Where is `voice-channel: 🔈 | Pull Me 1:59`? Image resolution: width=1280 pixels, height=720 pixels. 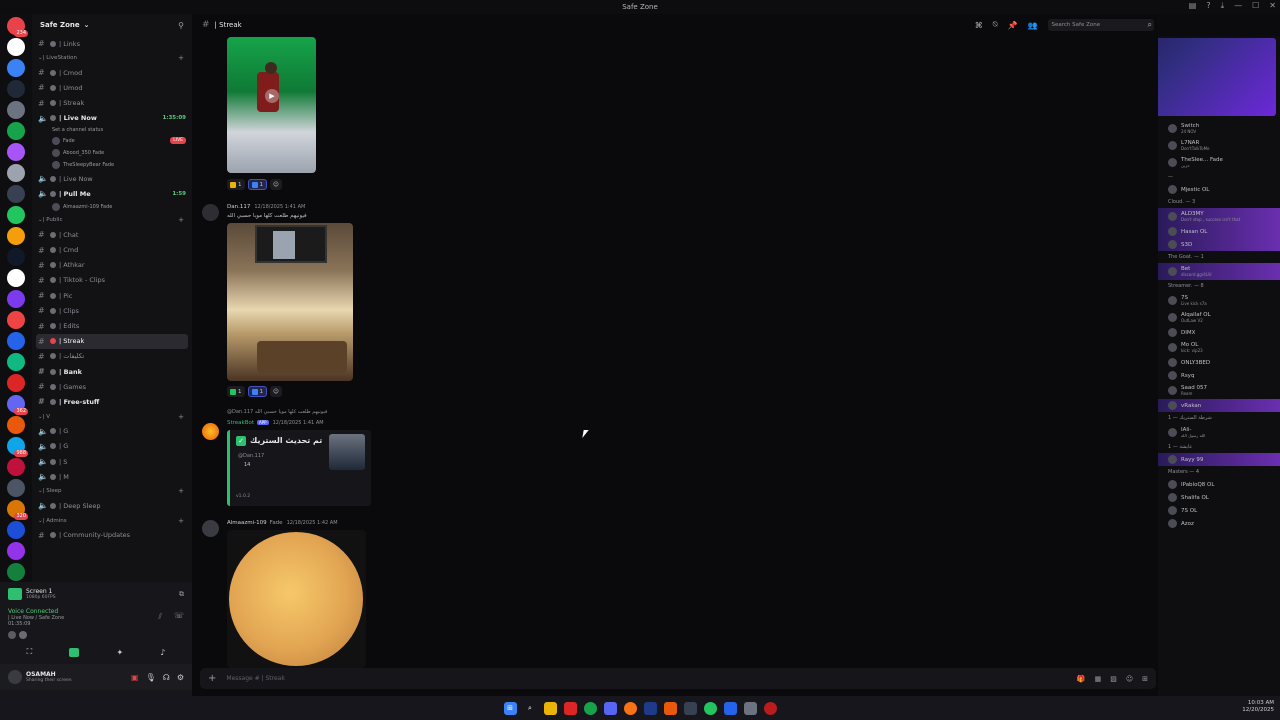 voice-channel: 🔈 | Pull Me 1:59 is located at coordinates (112, 193).